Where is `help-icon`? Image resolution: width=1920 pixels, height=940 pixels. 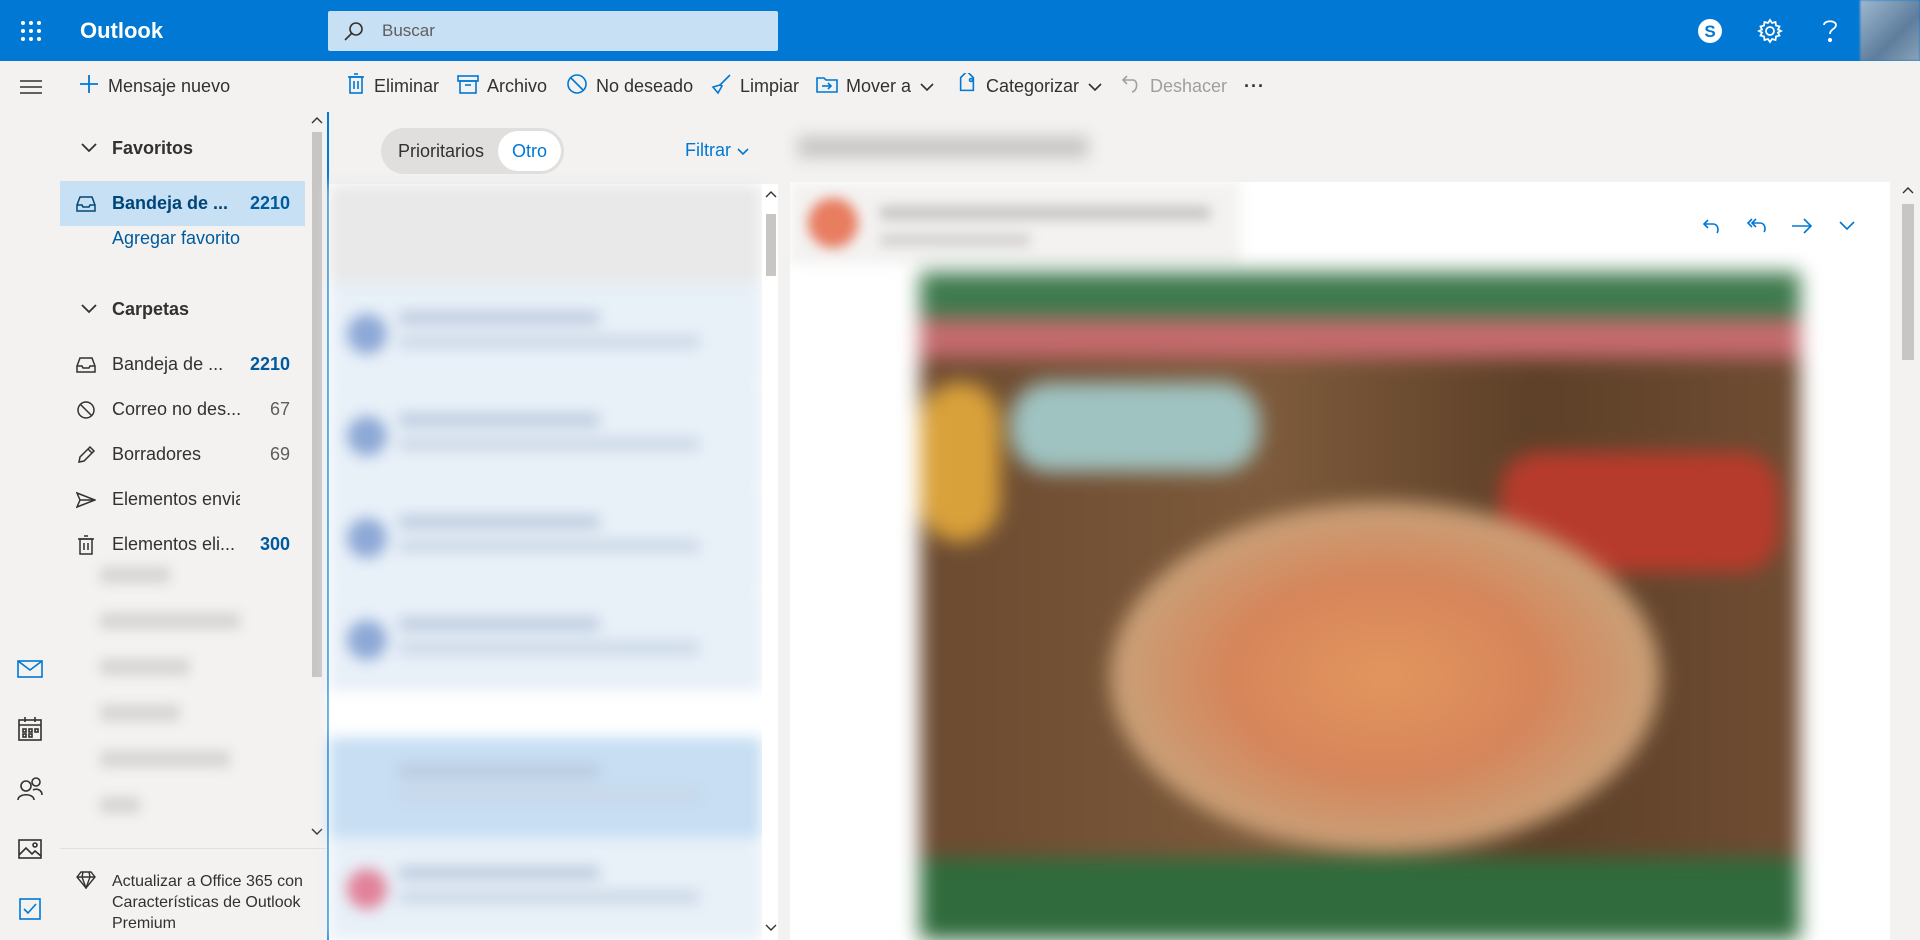 help-icon is located at coordinates (1830, 30).